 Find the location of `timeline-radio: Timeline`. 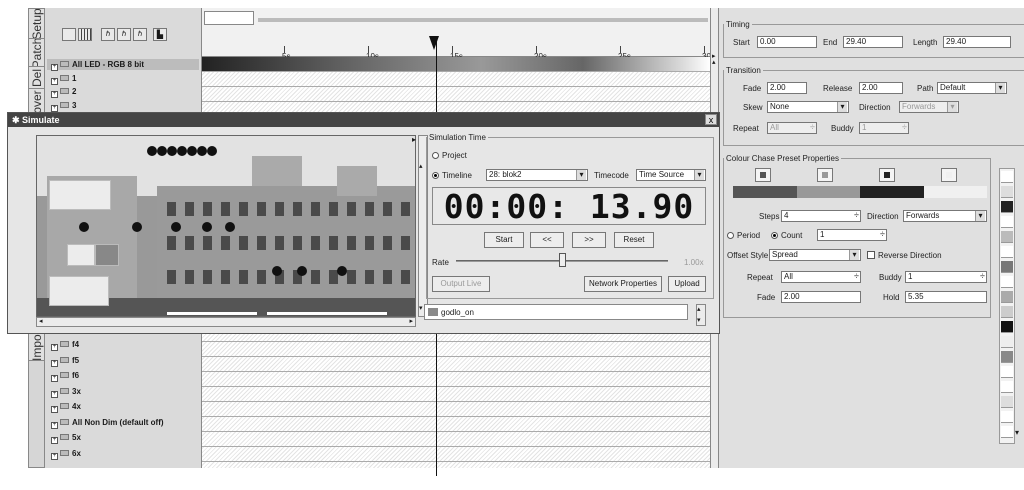

timeline-radio: Timeline is located at coordinates (452, 175).